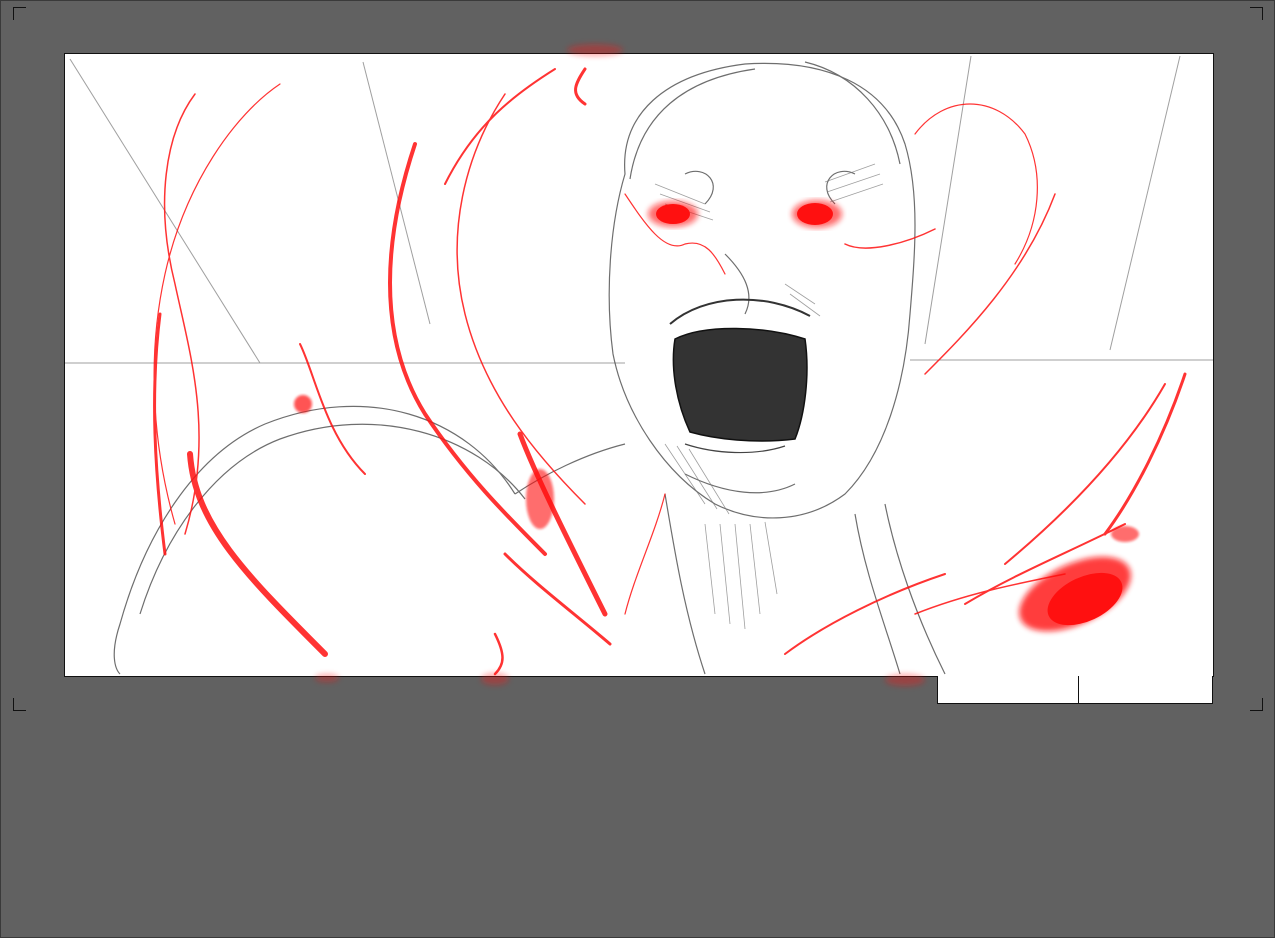 Image resolution: width=1275 pixels, height=938 pixels. What do you see at coordinates (740, 384) in the screenshot?
I see `mouth-shape` at bounding box center [740, 384].